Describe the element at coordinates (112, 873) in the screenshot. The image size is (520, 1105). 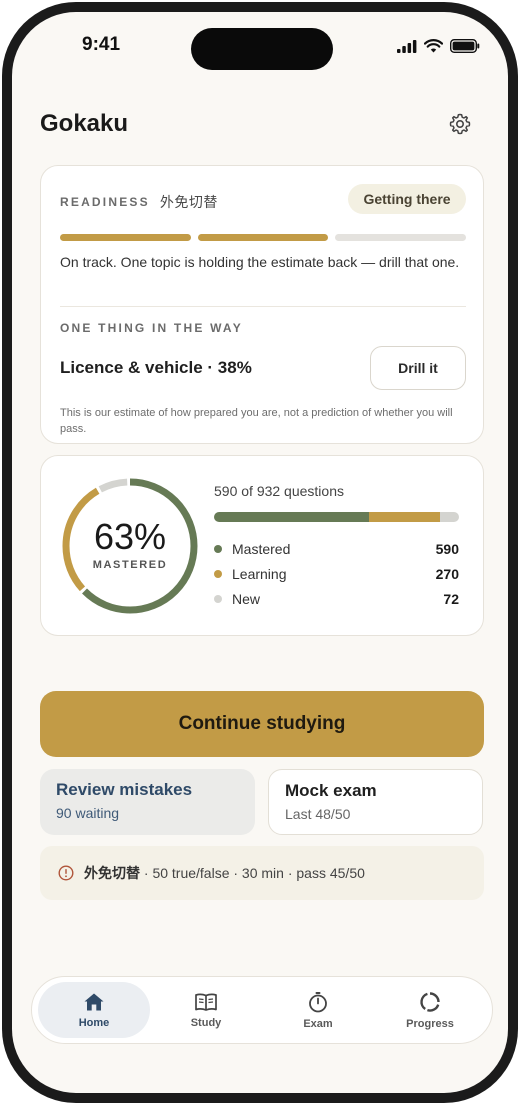
I see `info-exam-name: 外免切替` at that location.